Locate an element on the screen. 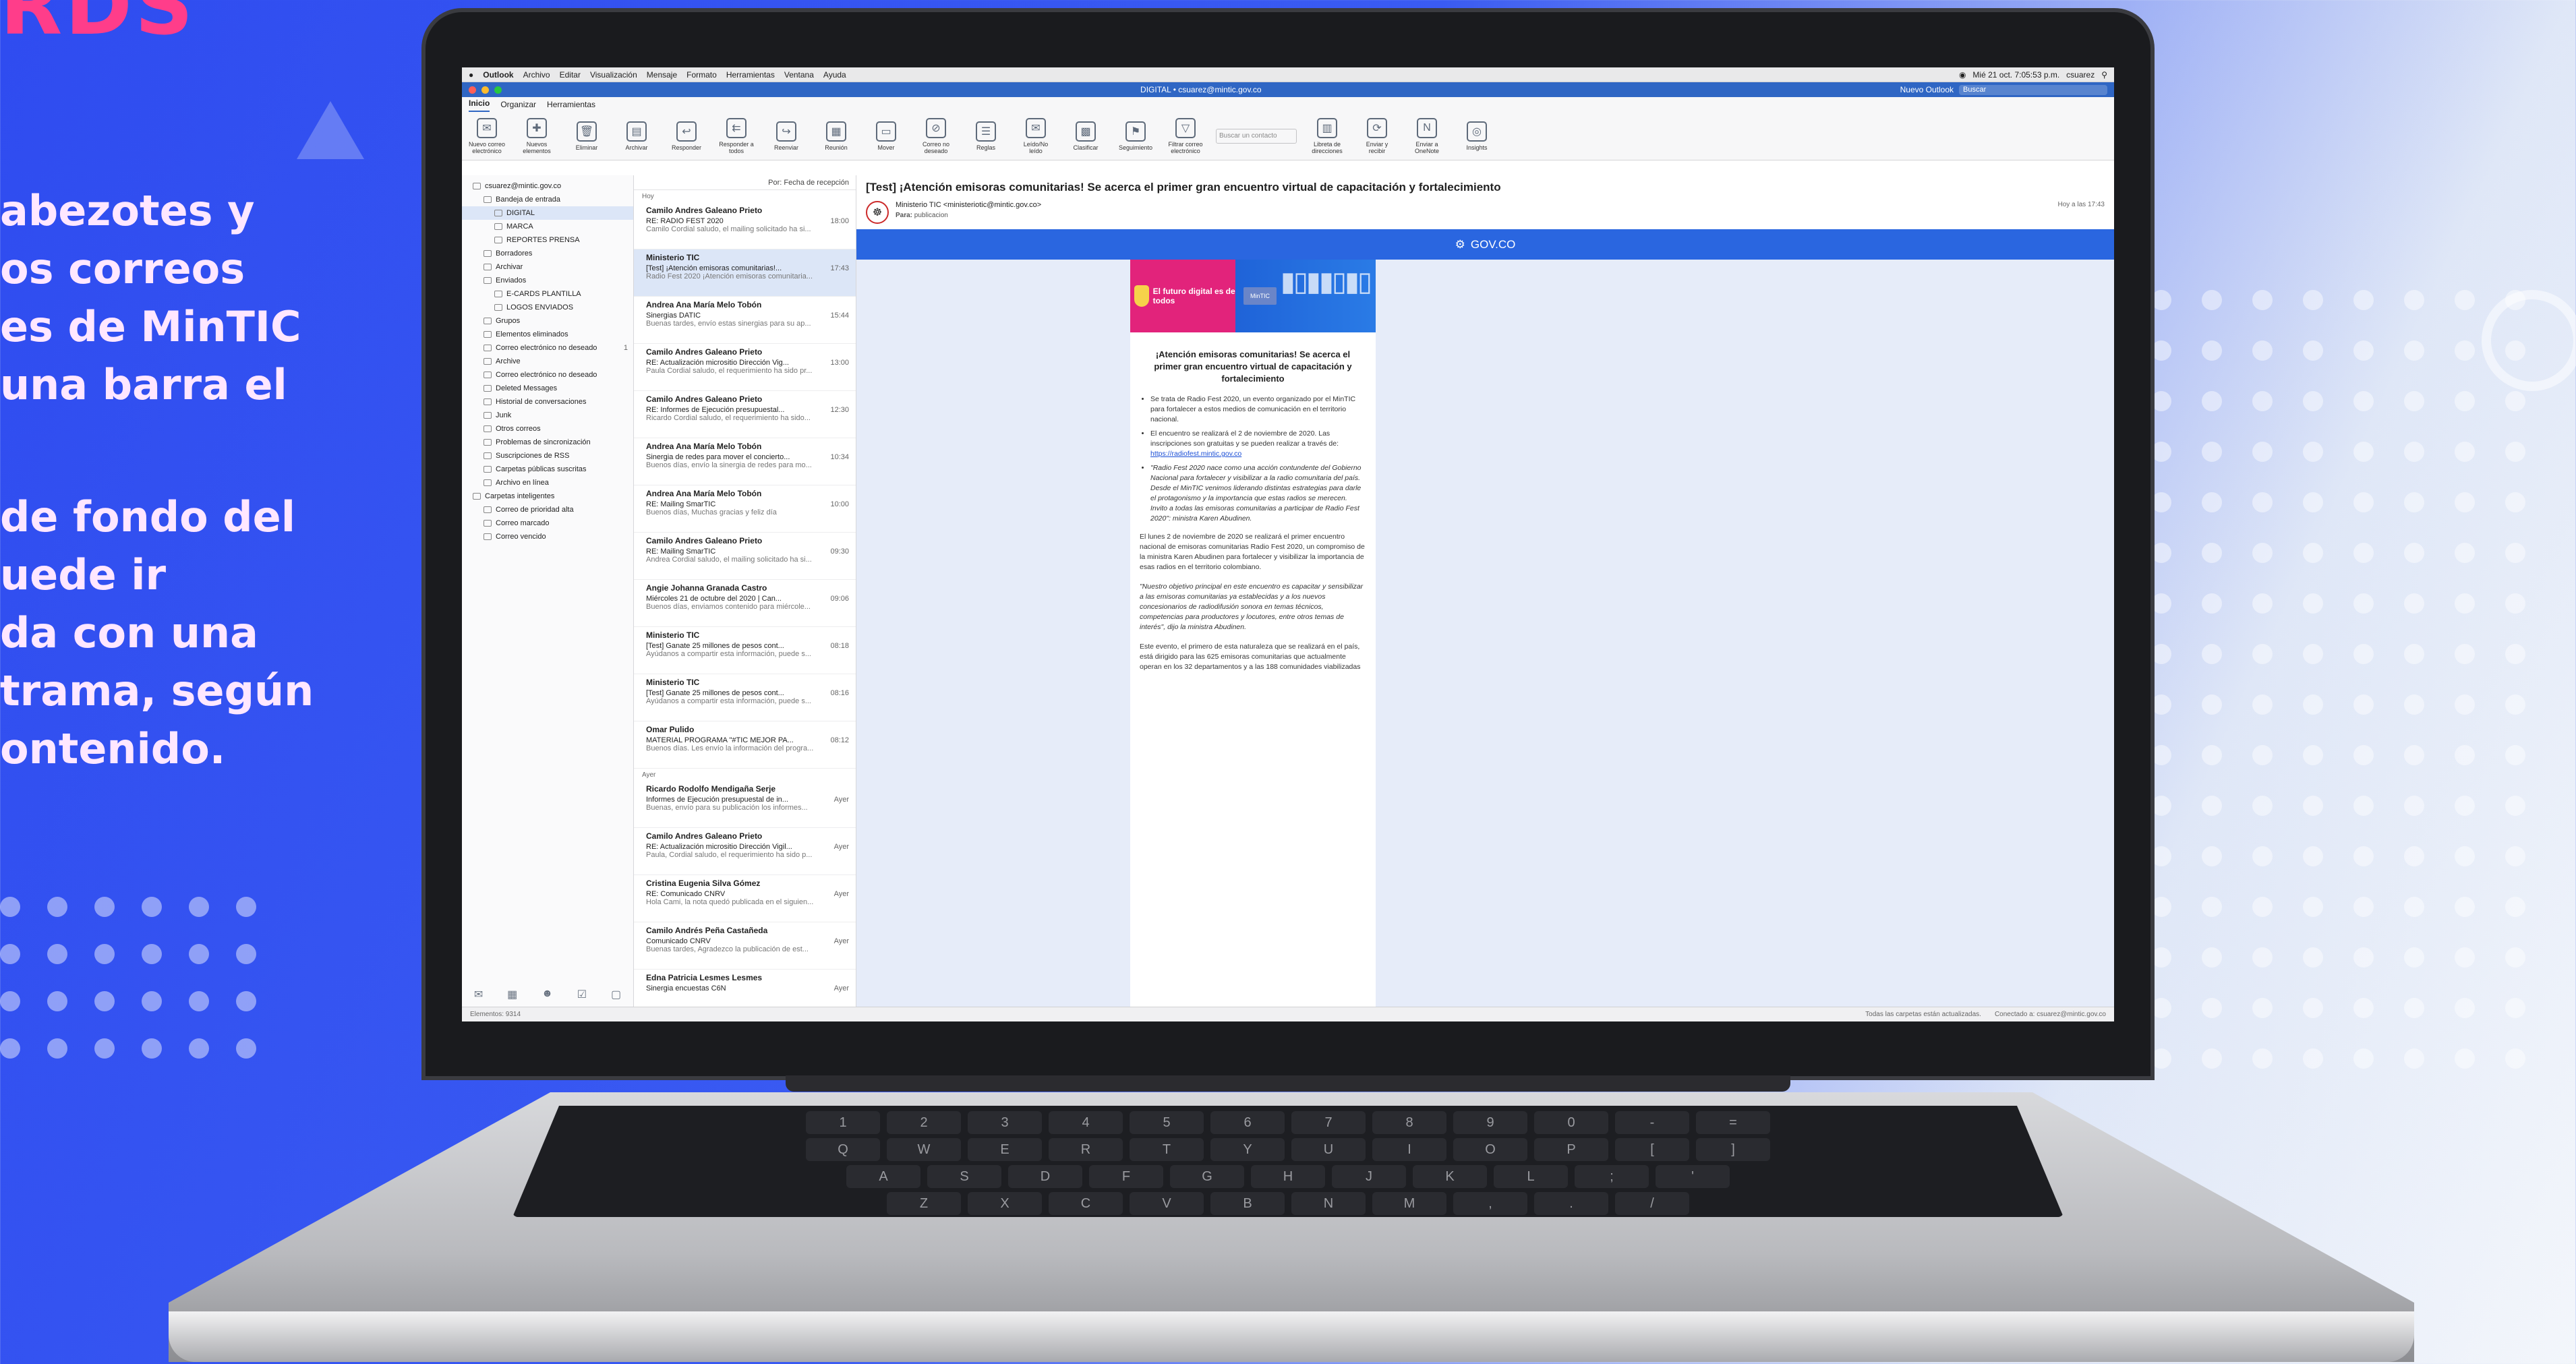 The image size is (2576, 1364). menu-item: Archivo is located at coordinates (536, 75).